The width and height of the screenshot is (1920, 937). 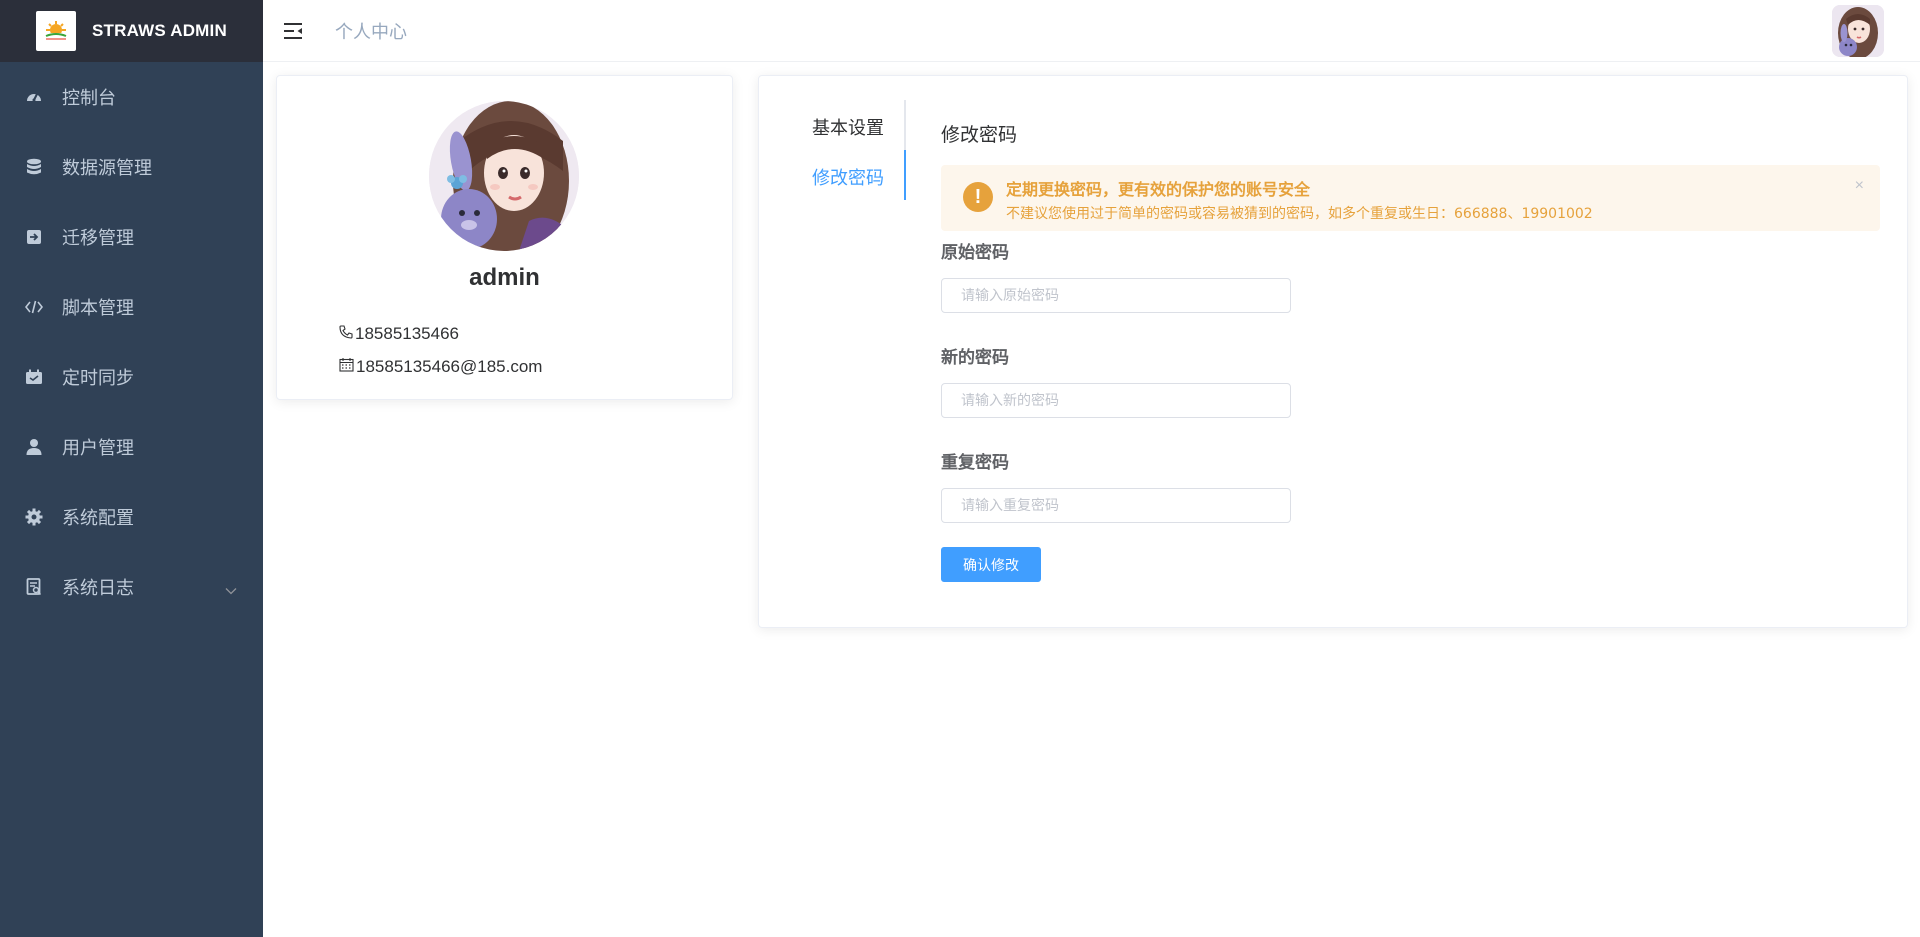 What do you see at coordinates (98, 308) in the screenshot?
I see `sidebar-item-label: 脚本管理` at bounding box center [98, 308].